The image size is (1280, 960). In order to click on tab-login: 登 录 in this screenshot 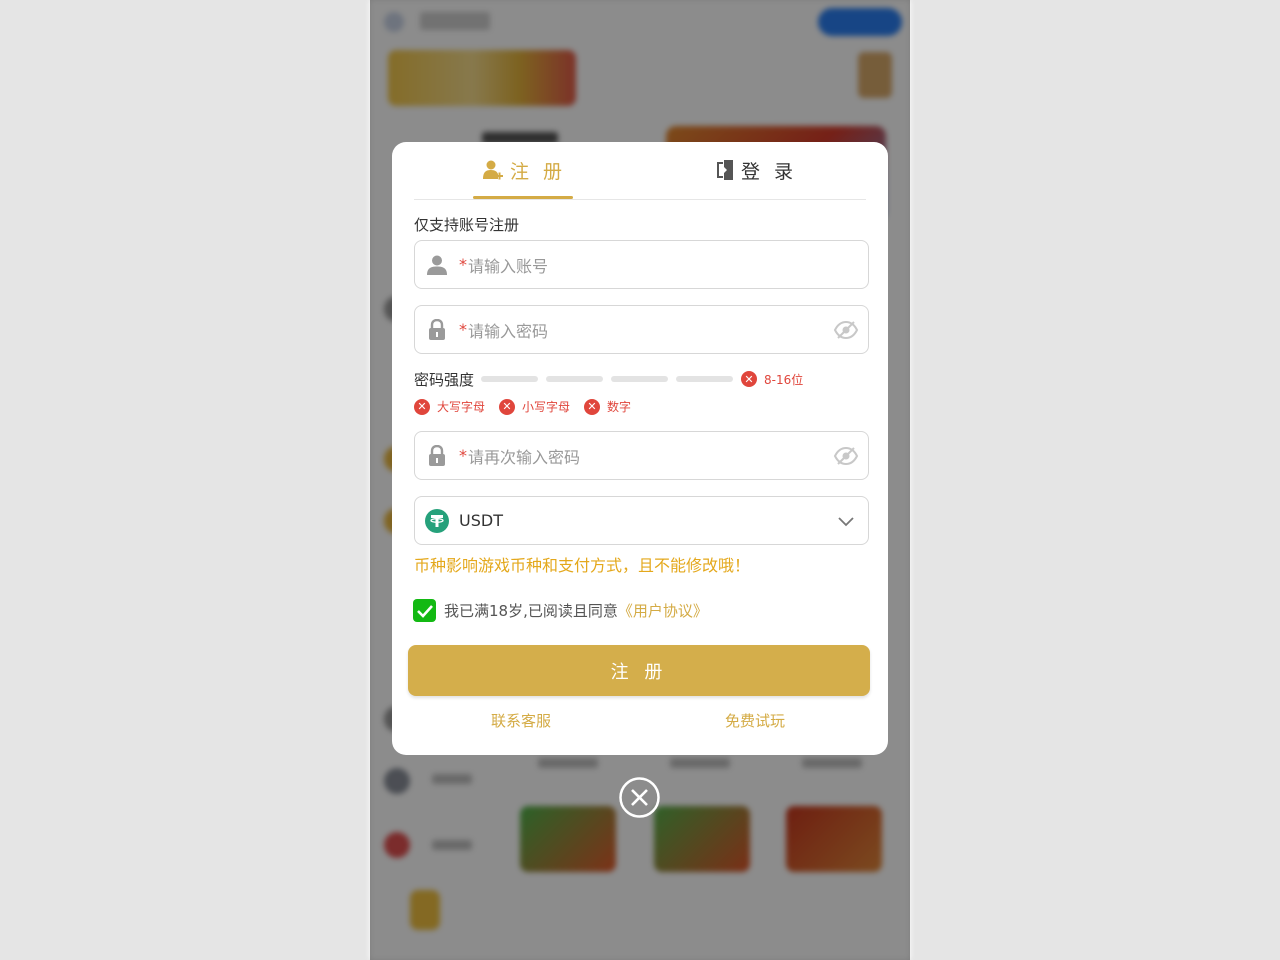, I will do `click(756, 170)`.